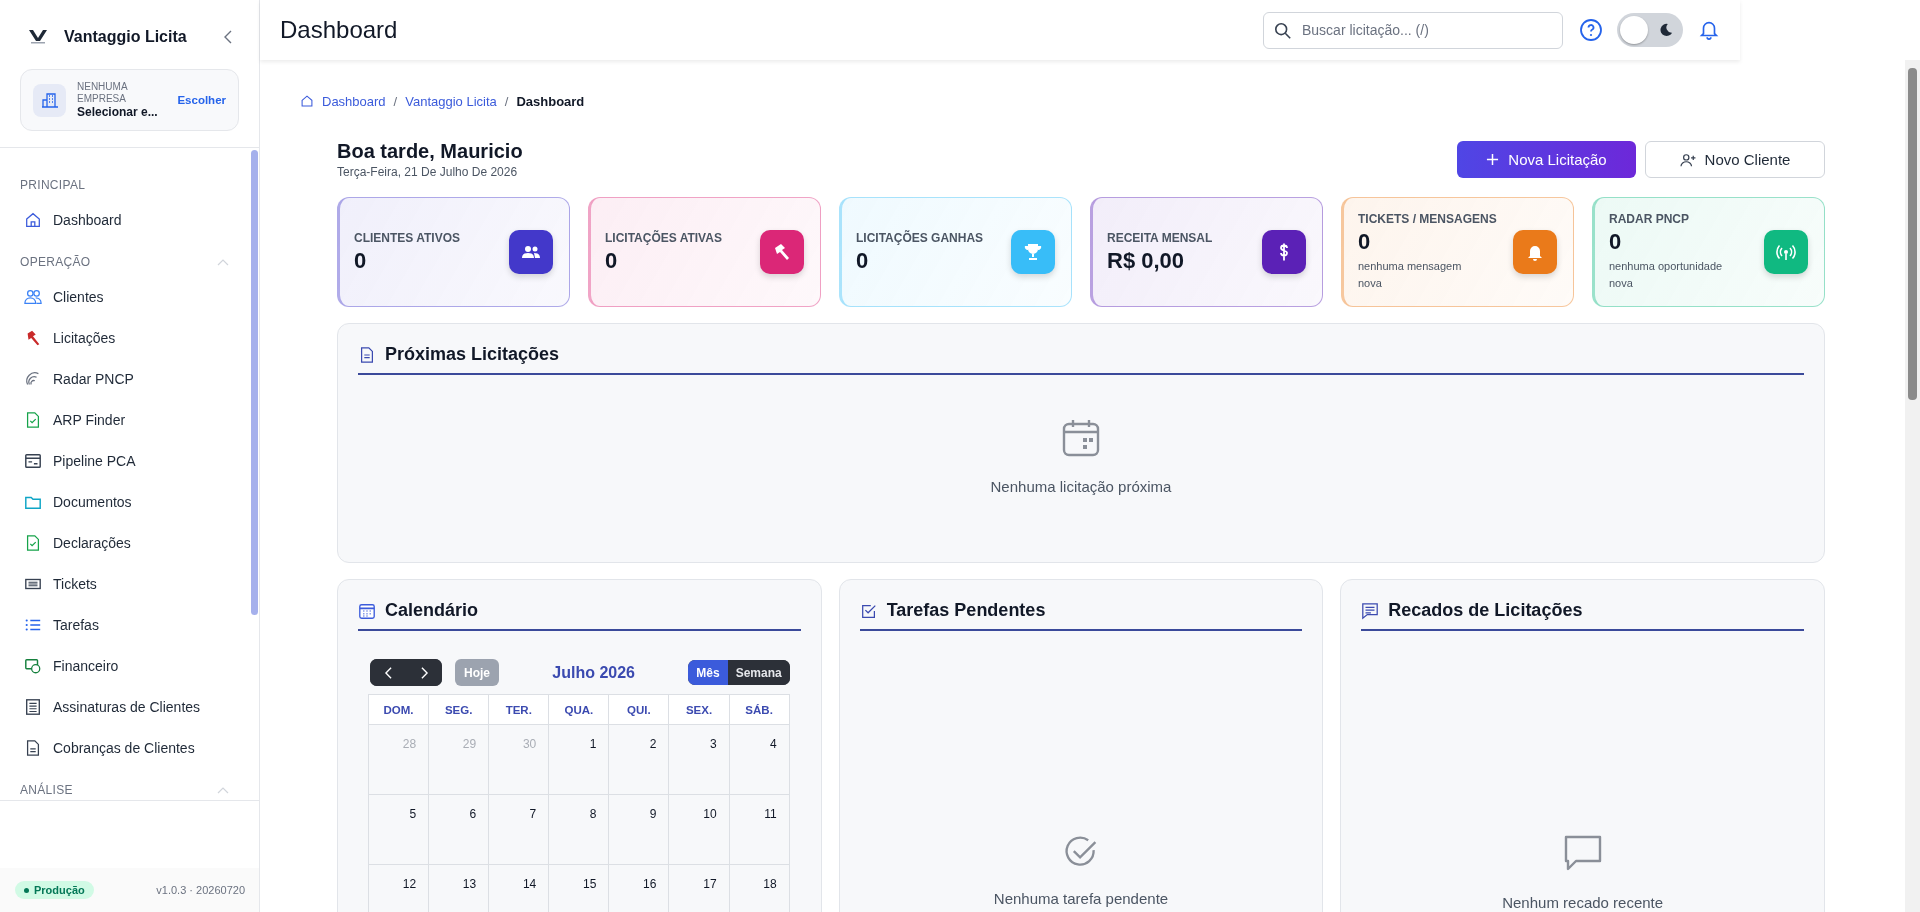  I want to click on nav-item: Documentos, so click(129, 501).